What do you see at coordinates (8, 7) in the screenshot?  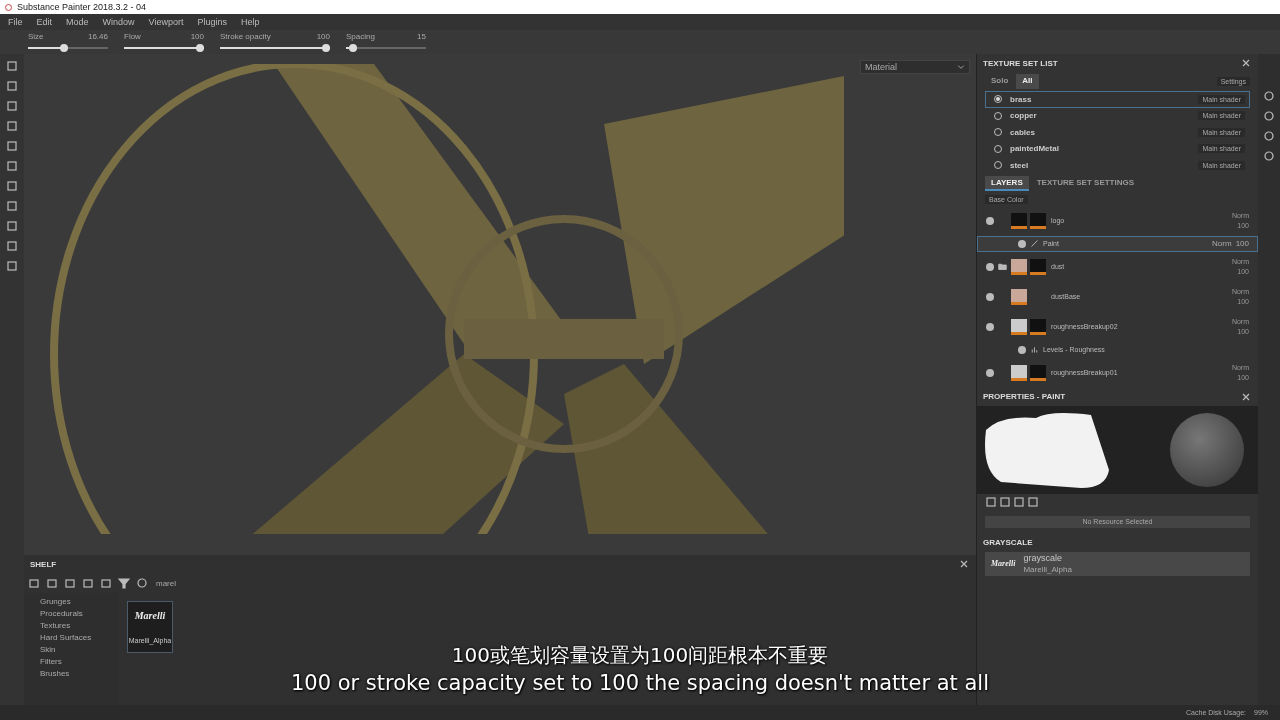 I see `app-logo-icon` at bounding box center [8, 7].